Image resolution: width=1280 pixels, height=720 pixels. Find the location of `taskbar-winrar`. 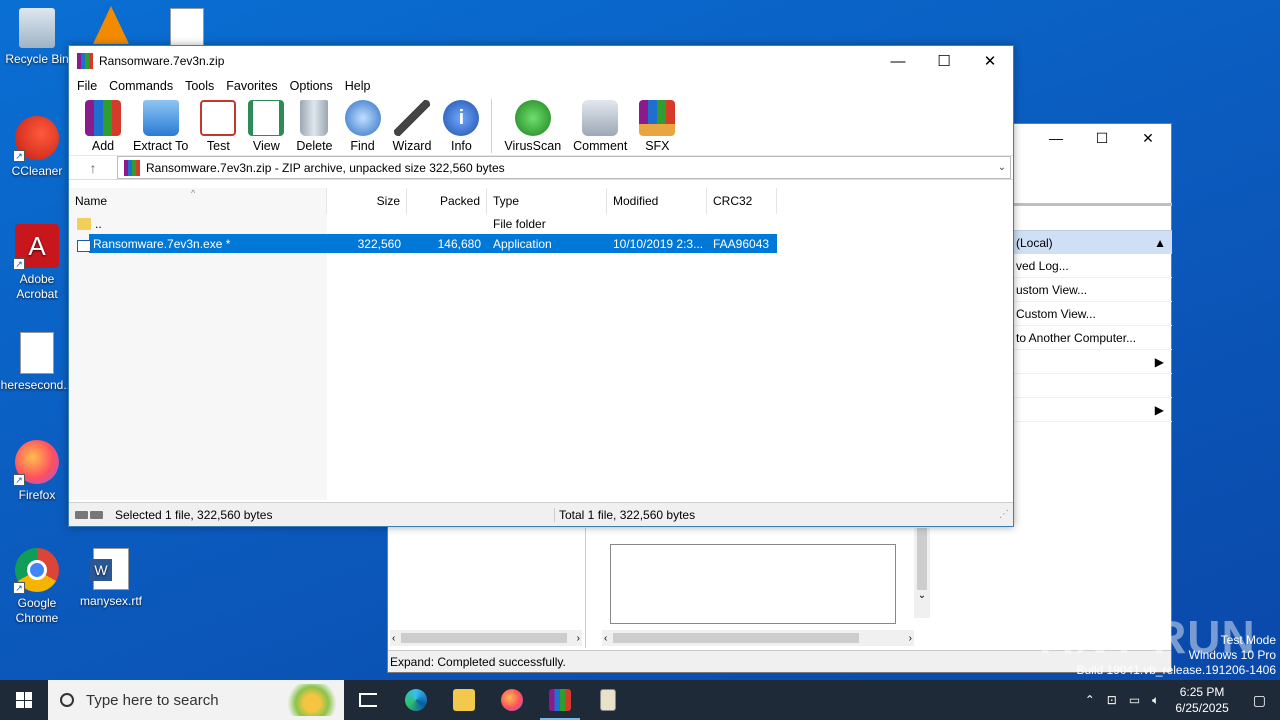

taskbar-winrar is located at coordinates (560, 700).